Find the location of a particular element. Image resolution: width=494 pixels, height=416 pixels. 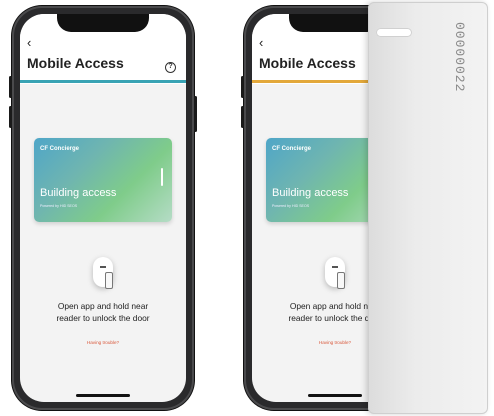

help-icon: ? is located at coordinates (170, 67).